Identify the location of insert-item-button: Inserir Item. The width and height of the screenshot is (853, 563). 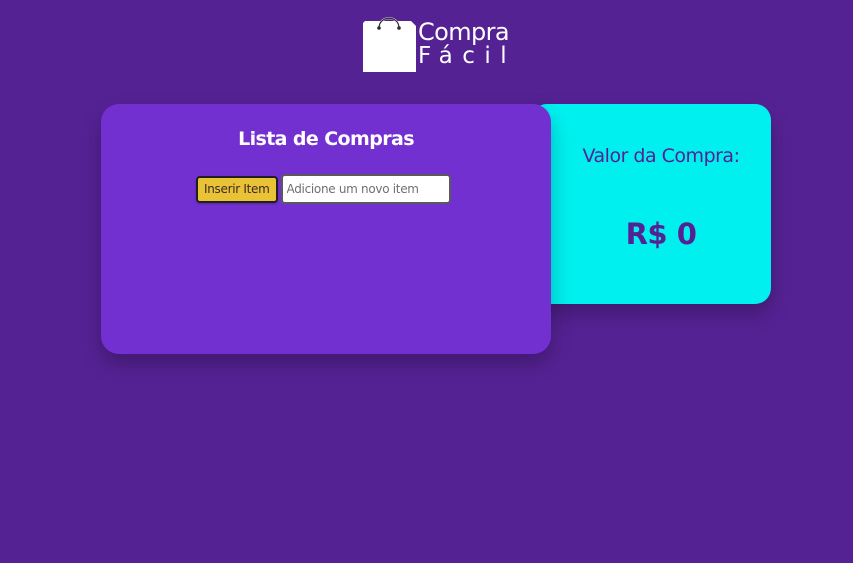
(237, 189).